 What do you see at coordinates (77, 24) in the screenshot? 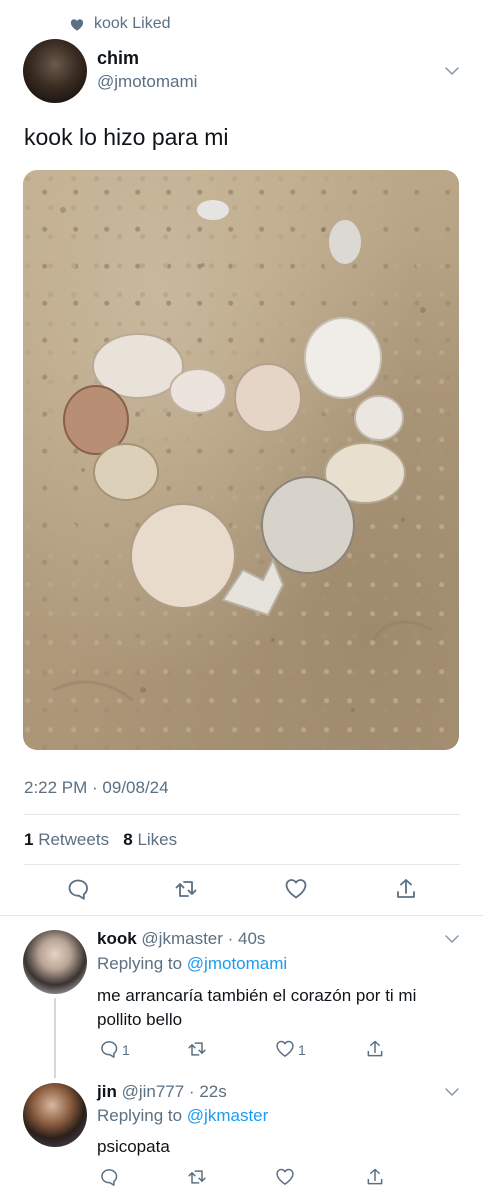
I see `heart-icon` at bounding box center [77, 24].